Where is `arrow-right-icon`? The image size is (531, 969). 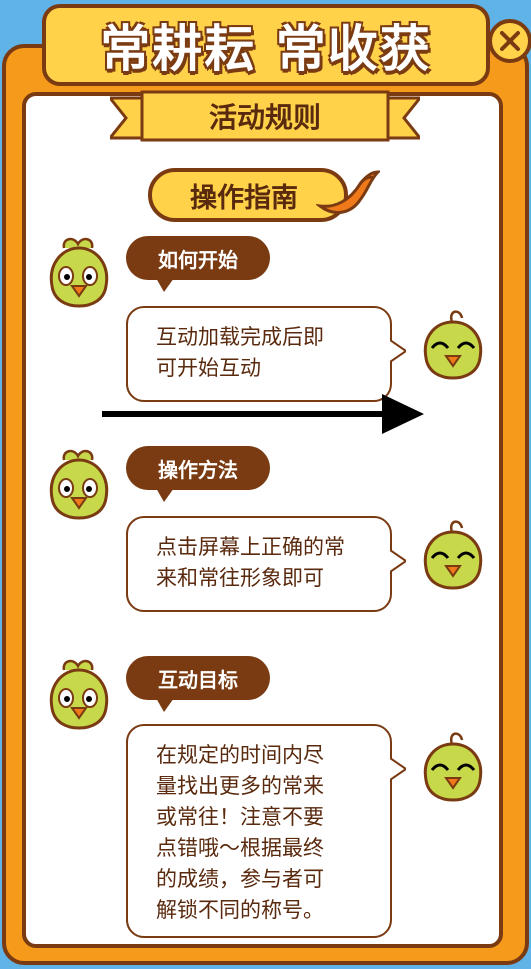 arrow-right-icon is located at coordinates (263, 414).